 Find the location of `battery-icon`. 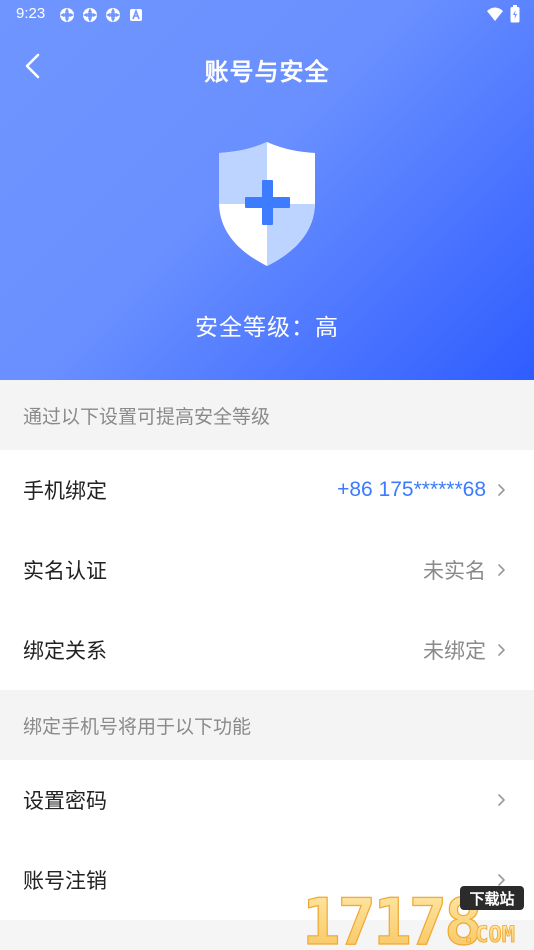

battery-icon is located at coordinates (515, 16).